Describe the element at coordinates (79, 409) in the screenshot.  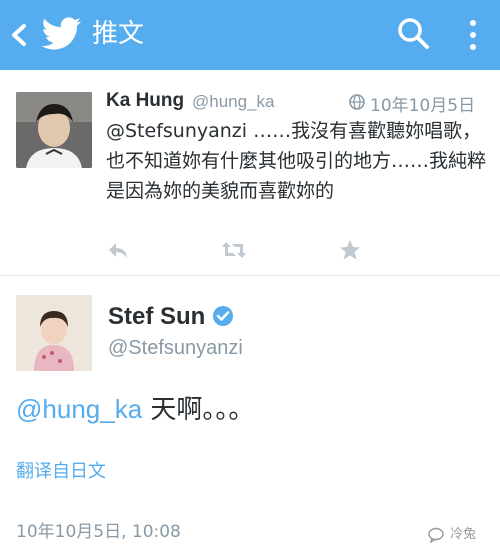
I see `mention-link: @hung_ka` at that location.